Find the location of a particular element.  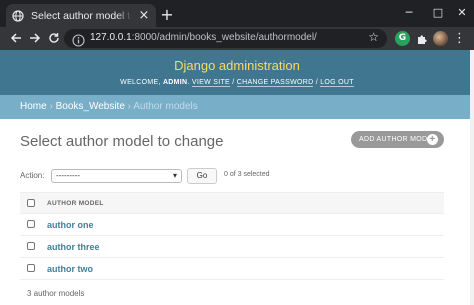

new-tab-icon: + is located at coordinates (167, 15).